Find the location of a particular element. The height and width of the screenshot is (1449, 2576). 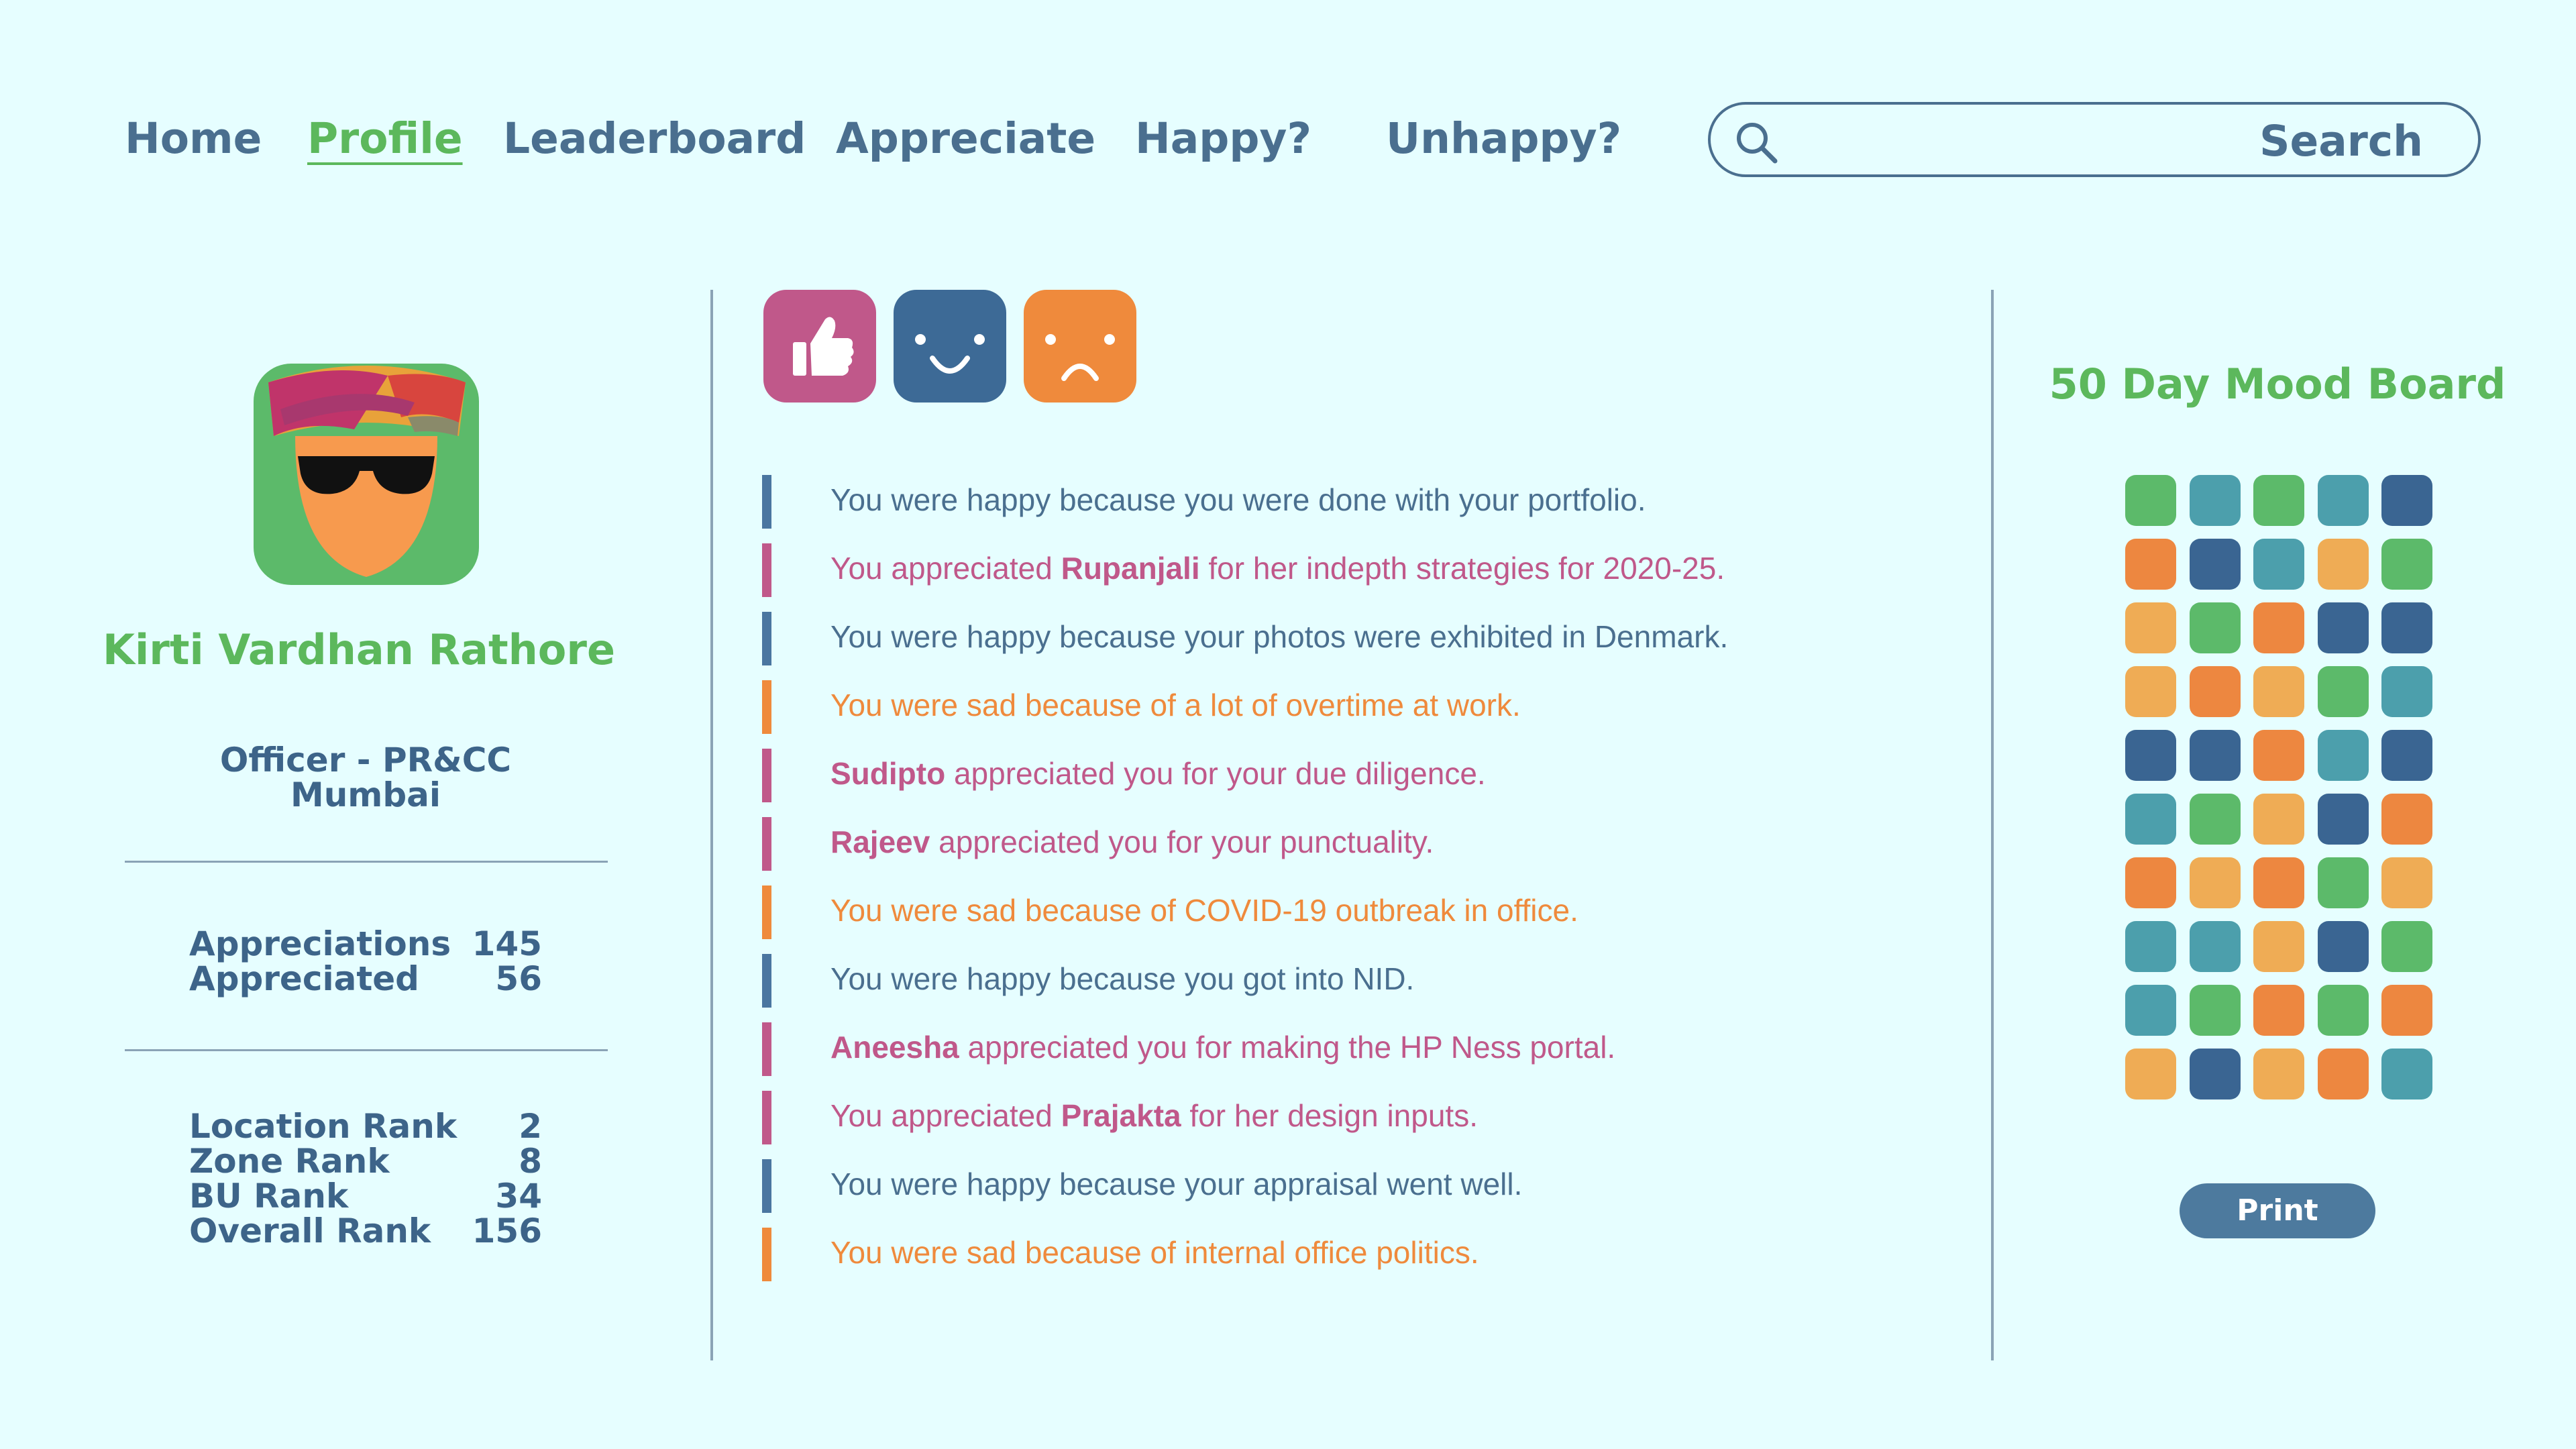

feed-text: You were happy because you got into NID. is located at coordinates (1122, 979).